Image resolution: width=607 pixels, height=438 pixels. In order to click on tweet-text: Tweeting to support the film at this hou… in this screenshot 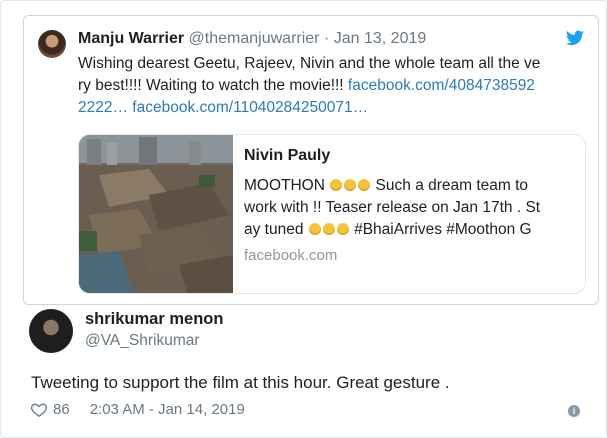, I will do `click(240, 382)`.